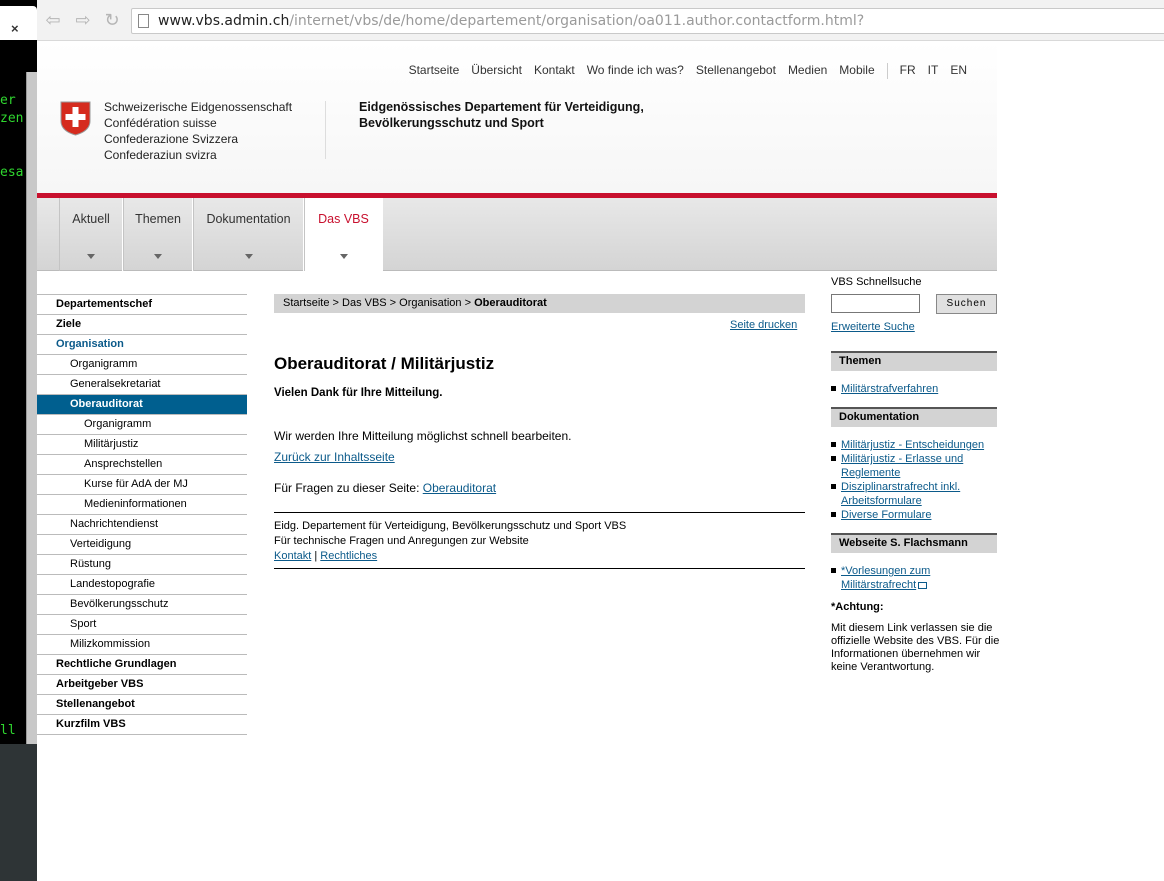  What do you see at coordinates (91, 219) in the screenshot?
I see `tab-label: Aktuell` at bounding box center [91, 219].